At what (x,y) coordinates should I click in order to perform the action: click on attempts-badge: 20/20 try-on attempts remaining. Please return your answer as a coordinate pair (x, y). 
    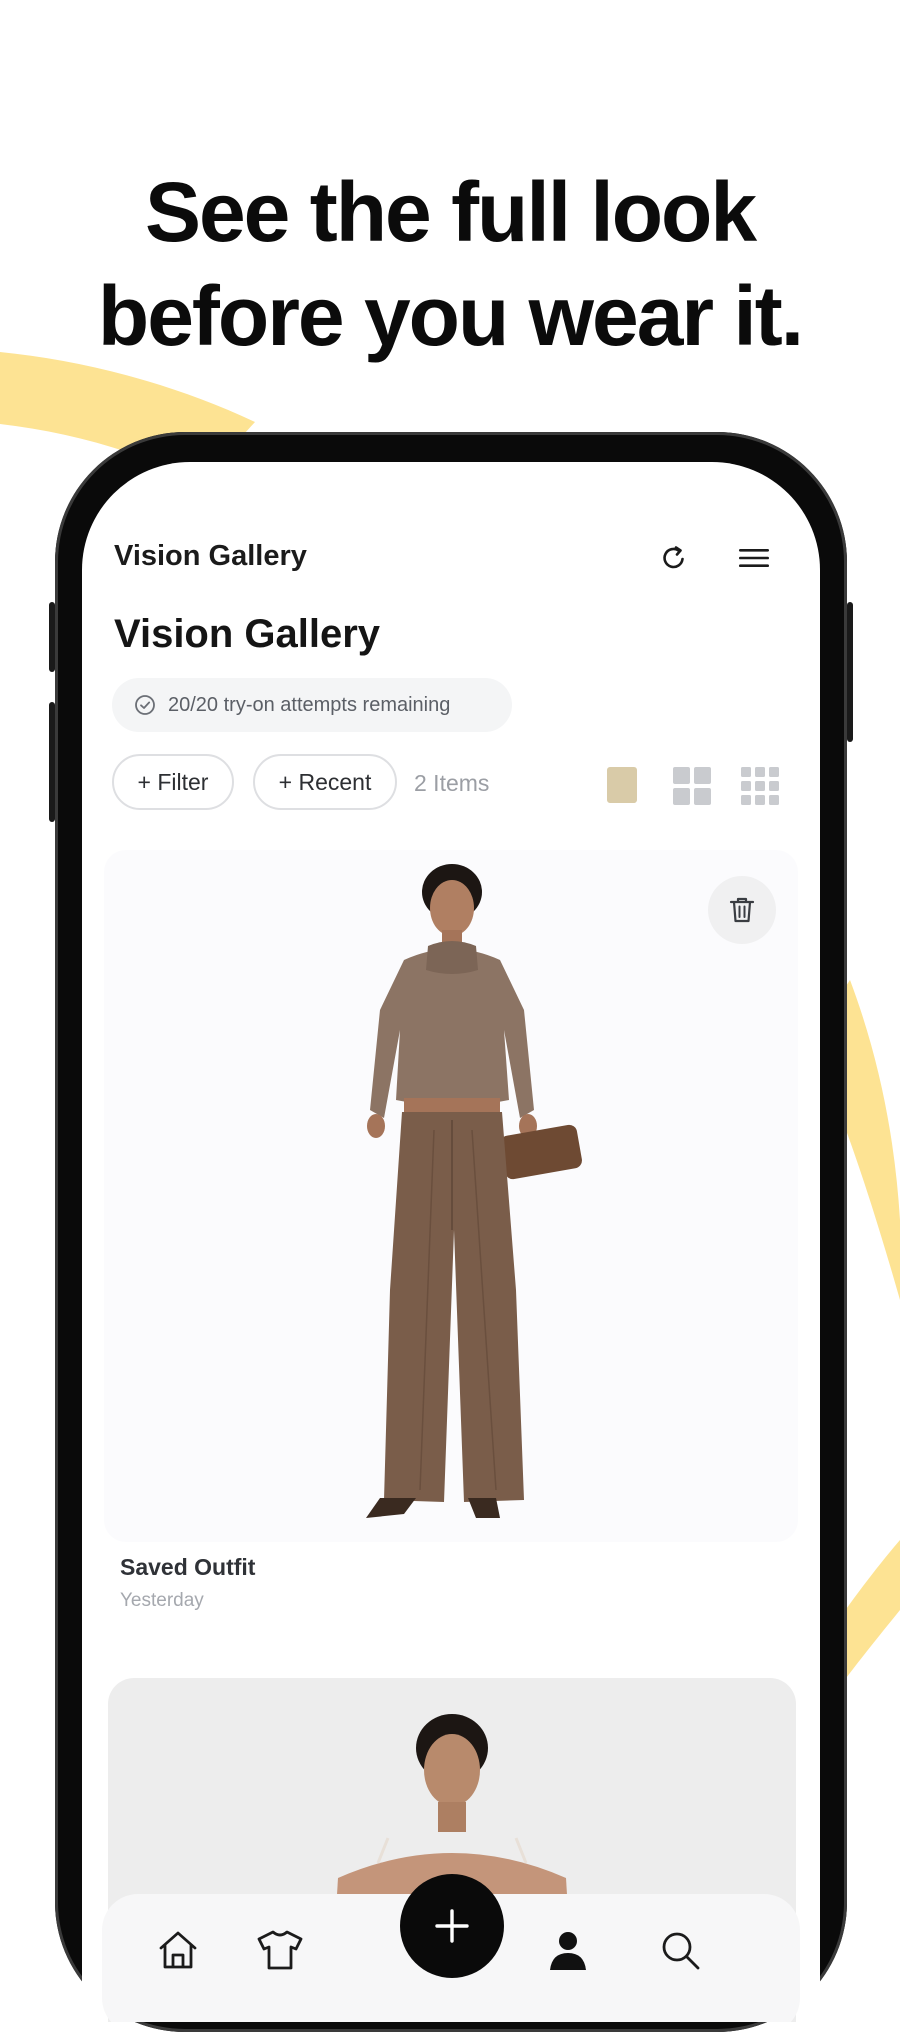
    Looking at the image, I should click on (312, 705).